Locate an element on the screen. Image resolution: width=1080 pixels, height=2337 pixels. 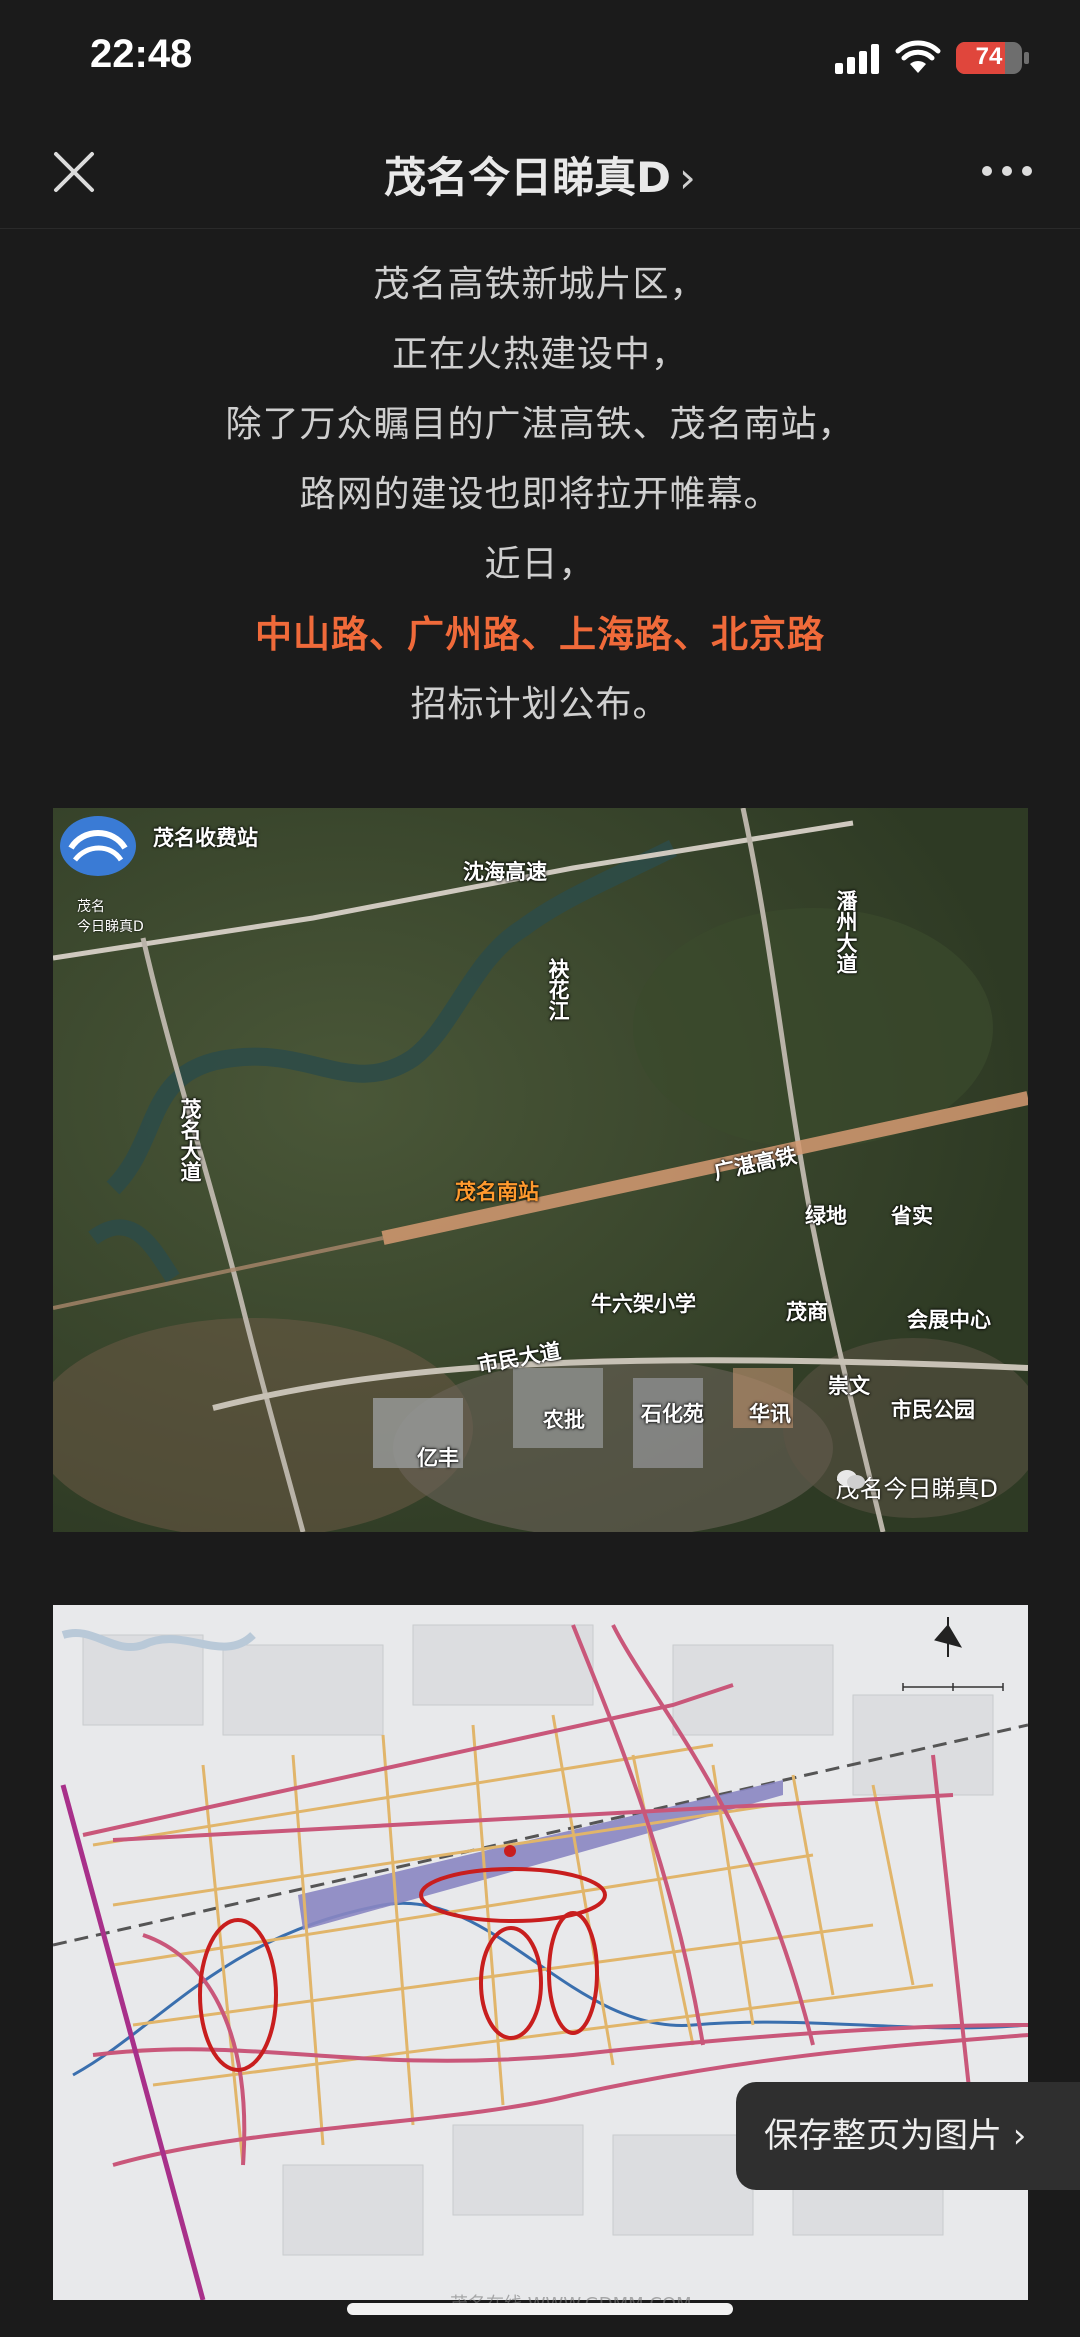
status-time: 22:48 is located at coordinates (141, 54).